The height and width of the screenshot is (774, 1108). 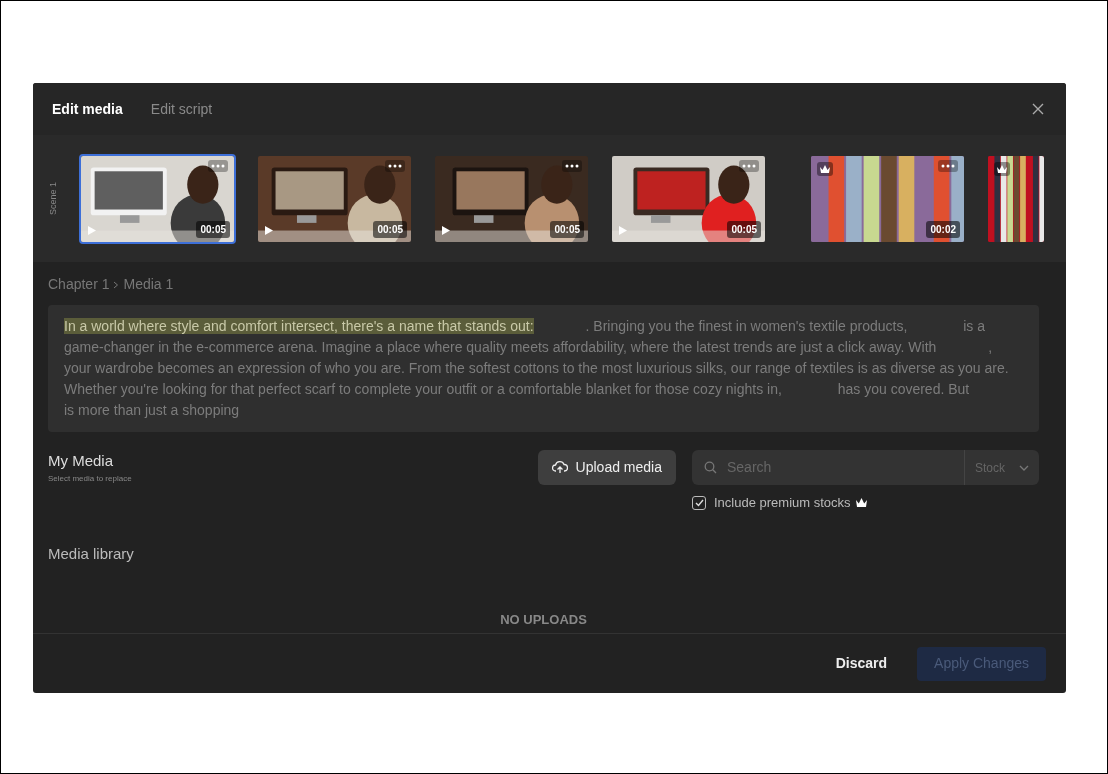 I want to click on tab: Edit script, so click(x=181, y=109).